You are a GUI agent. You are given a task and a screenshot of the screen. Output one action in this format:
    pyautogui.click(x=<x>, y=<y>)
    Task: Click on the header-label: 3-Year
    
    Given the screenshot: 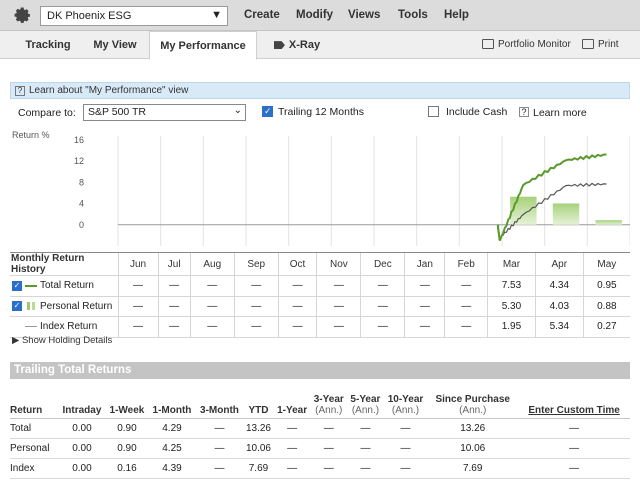 What is the action you would take?
    pyautogui.click(x=328, y=399)
    